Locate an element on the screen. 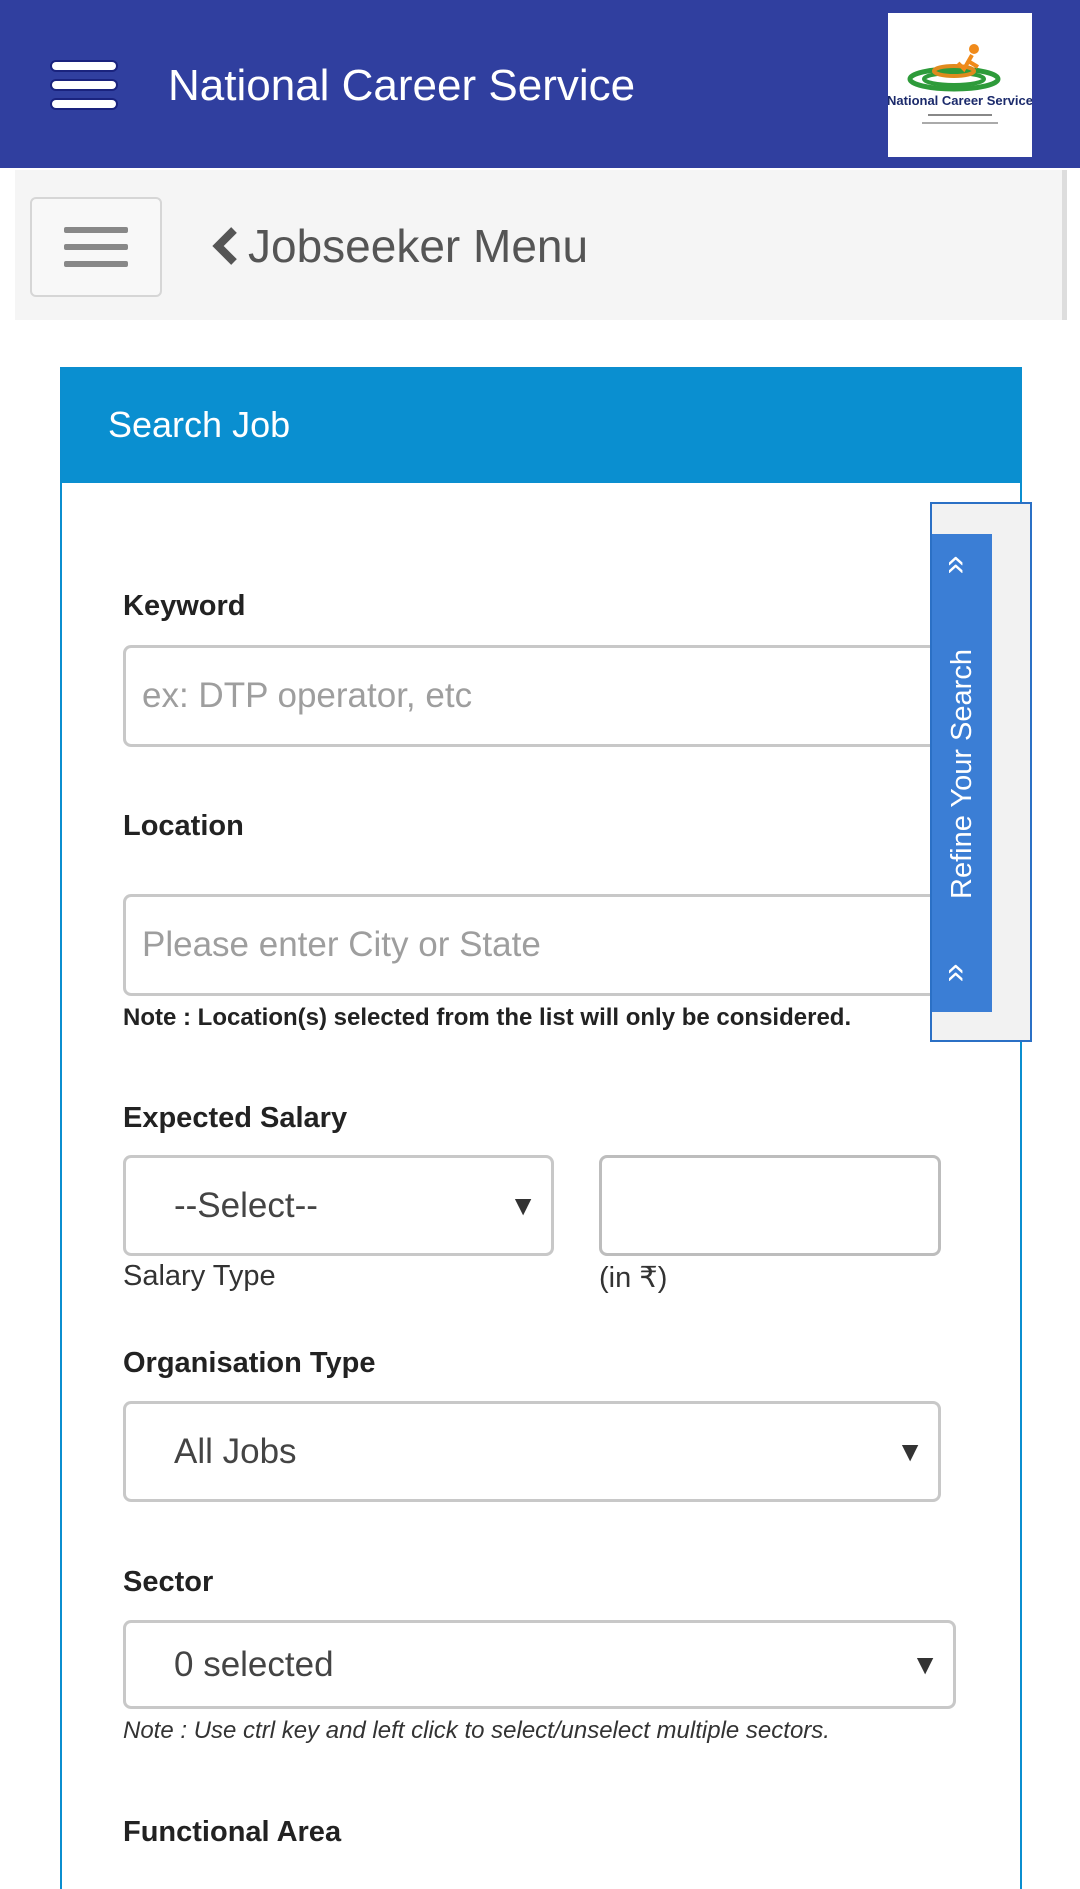  svg-text: National Career Service is located at coordinates (960, 100).